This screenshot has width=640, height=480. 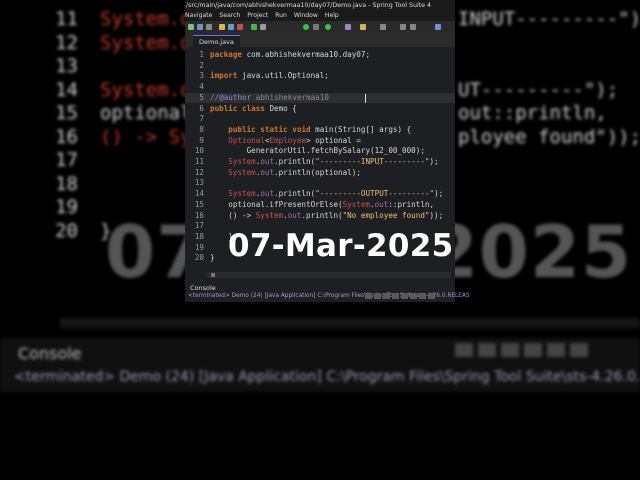 I want to click on background-scrollbar, so click(x=350, y=323).